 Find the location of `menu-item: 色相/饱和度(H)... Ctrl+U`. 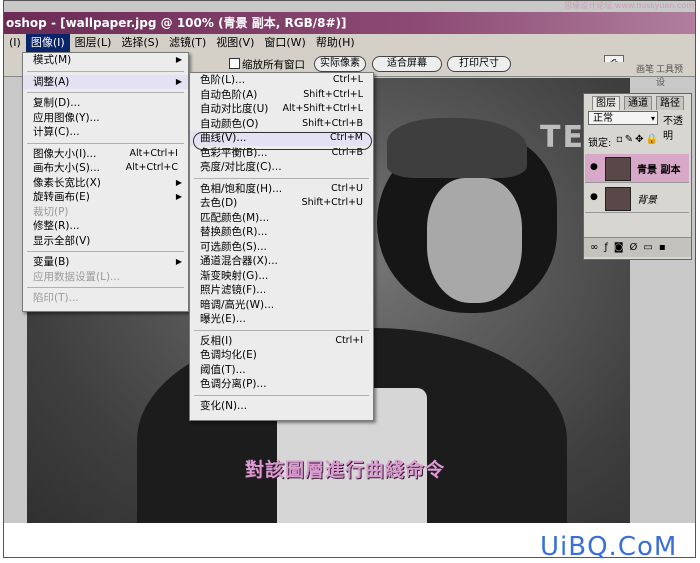

menu-item: 色相/饱和度(H)... Ctrl+U is located at coordinates (281, 189).